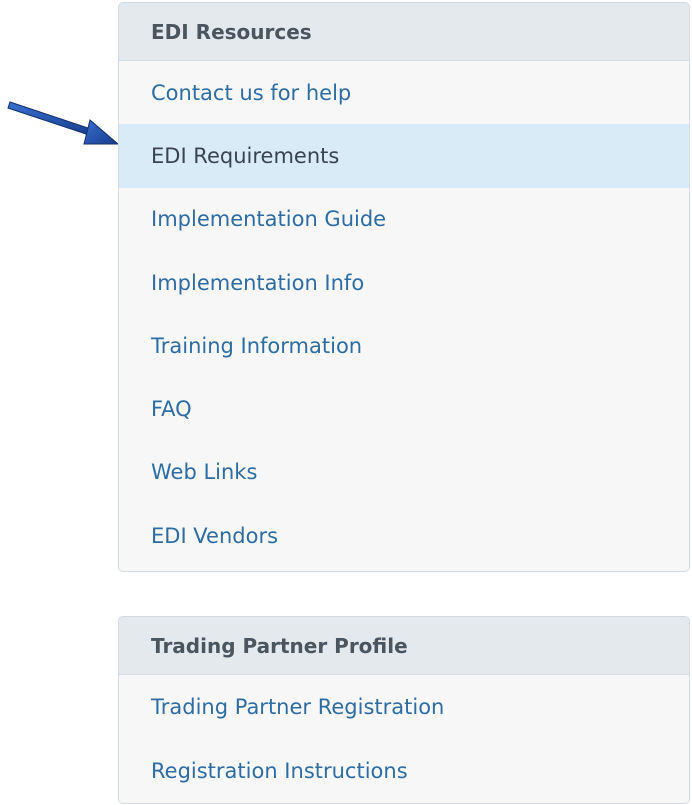 This screenshot has height=805, width=692. What do you see at coordinates (404, 282) in the screenshot?
I see `menu-item-implementation-info: Implementation Info` at bounding box center [404, 282].